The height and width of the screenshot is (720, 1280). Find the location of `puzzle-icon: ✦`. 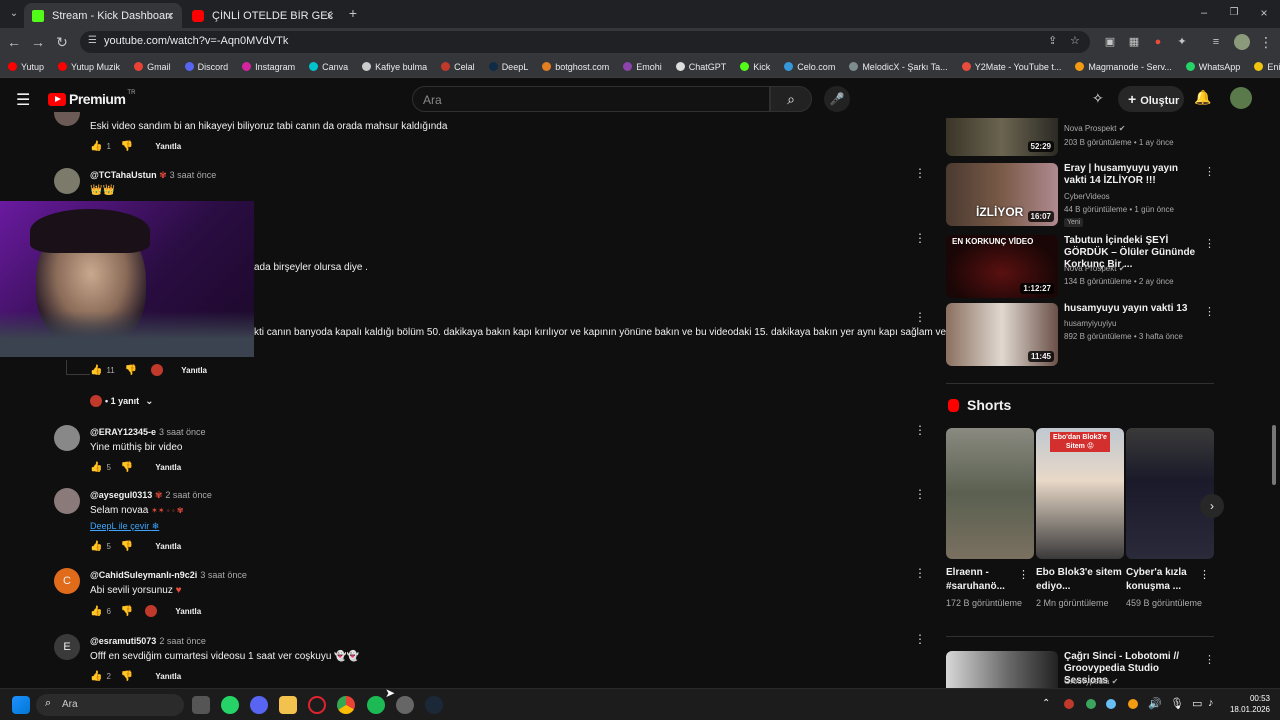

puzzle-icon: ✦ is located at coordinates (1182, 42).